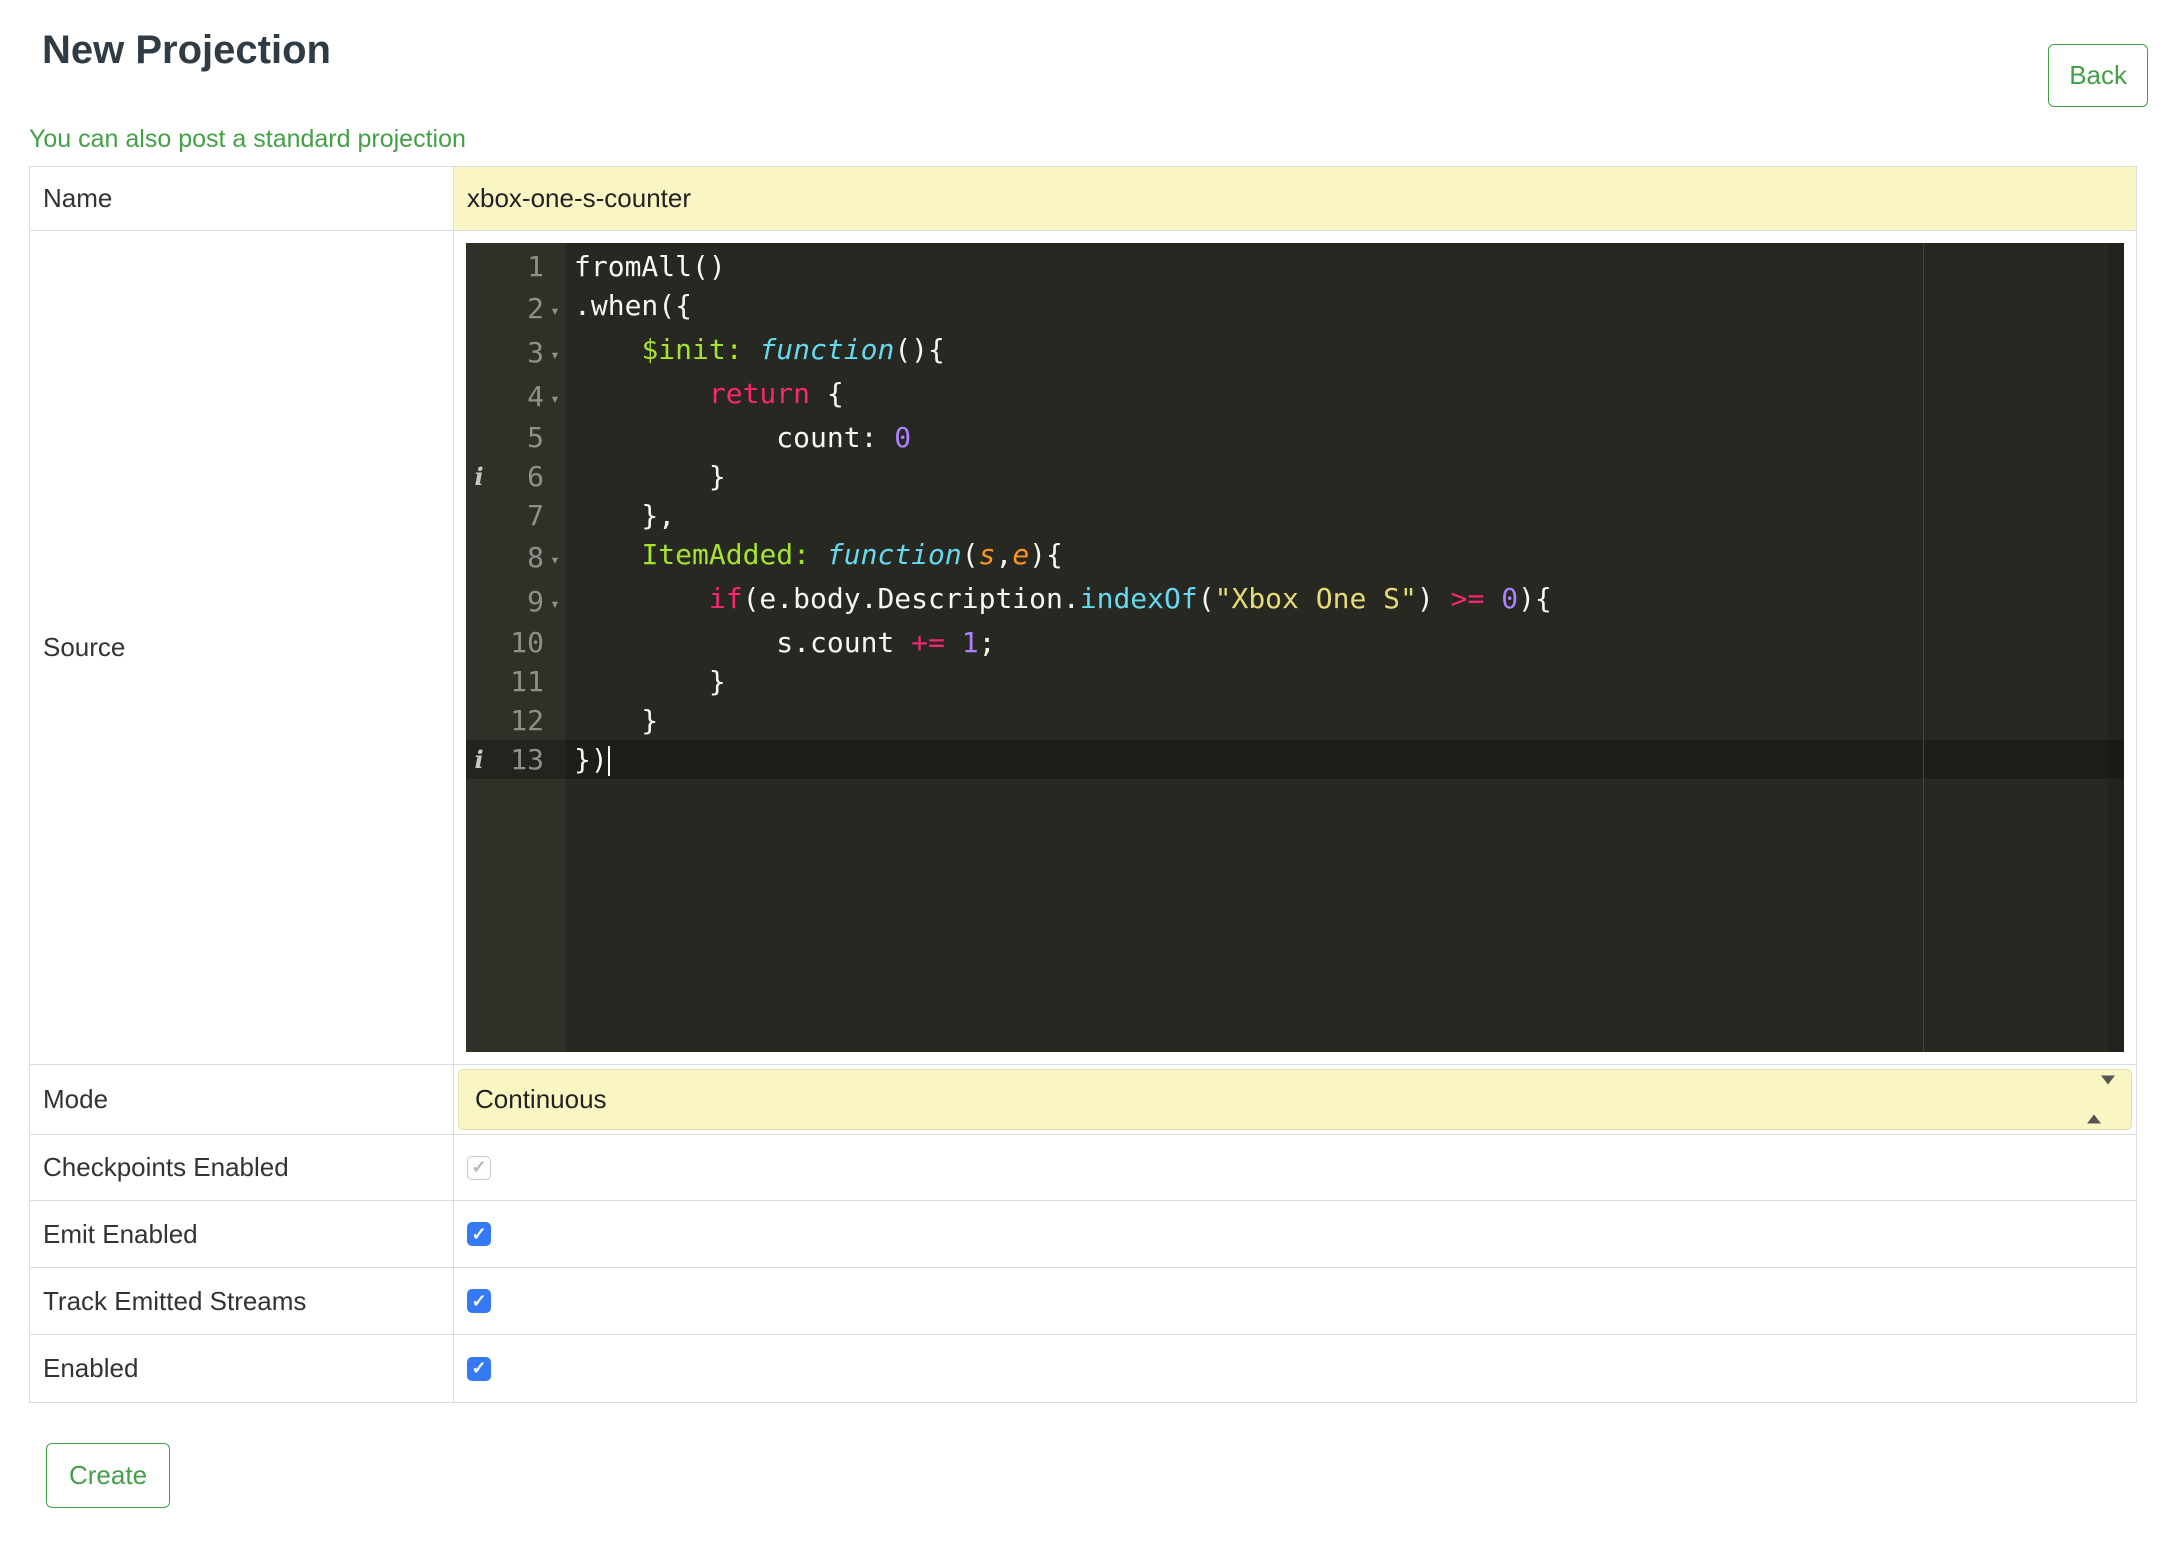  Describe the element at coordinates (738, 437) in the screenshot. I see `code-line-content: count: 0` at that location.